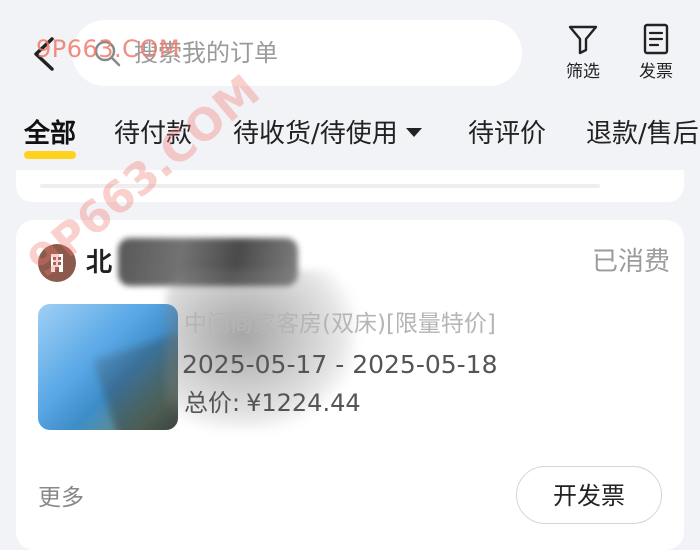 This screenshot has width=700, height=550. What do you see at coordinates (61, 498) in the screenshot?
I see `more-link: 更多` at bounding box center [61, 498].